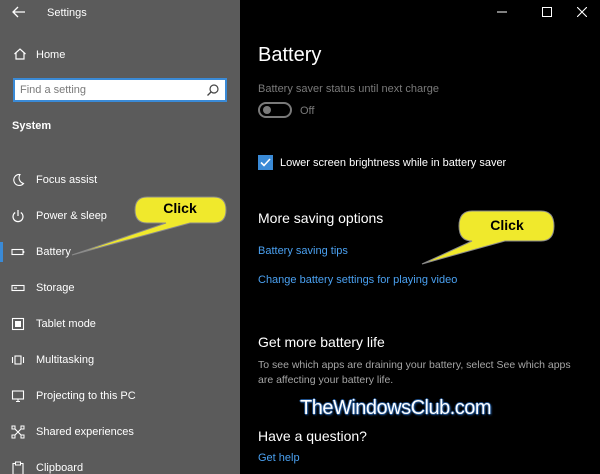  What do you see at coordinates (120, 464) in the screenshot?
I see `sidebar-item-clipboard: Clipboard` at bounding box center [120, 464].